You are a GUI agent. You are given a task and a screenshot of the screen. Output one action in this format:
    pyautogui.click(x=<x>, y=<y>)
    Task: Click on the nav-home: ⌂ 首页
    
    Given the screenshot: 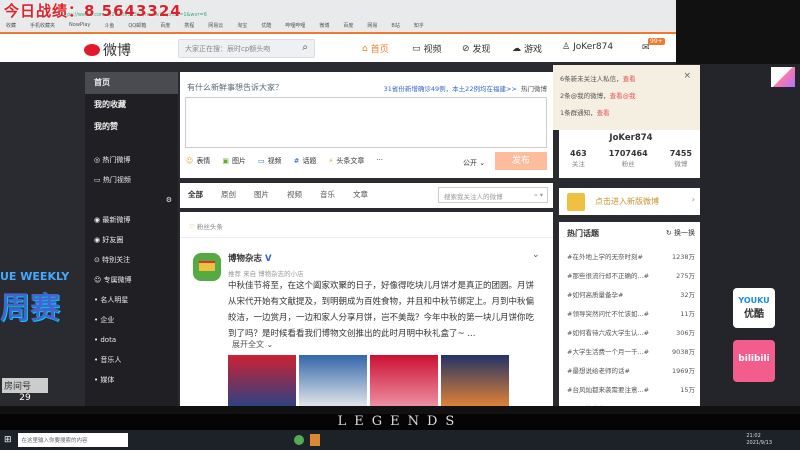 What is the action you would take?
    pyautogui.click(x=375, y=49)
    